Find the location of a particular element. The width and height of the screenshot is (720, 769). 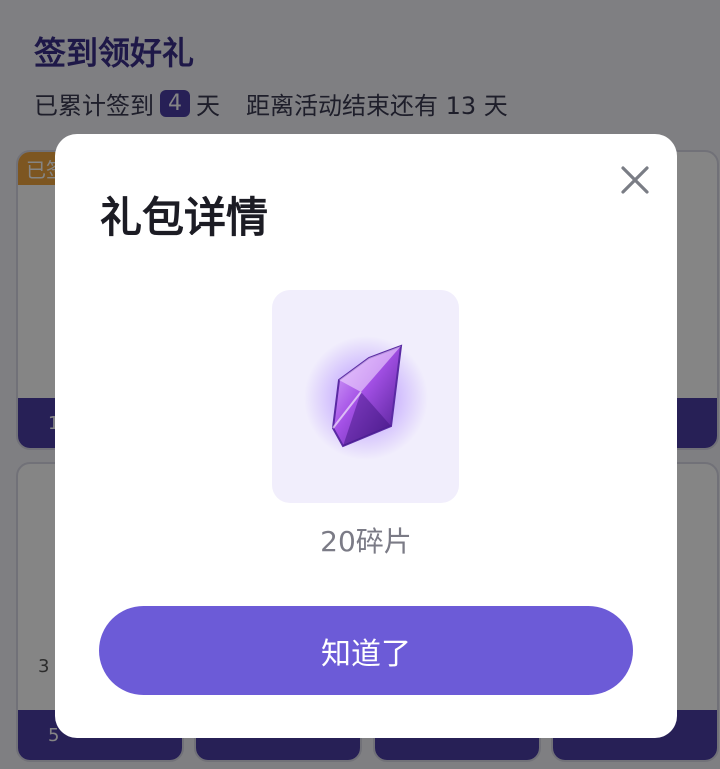

dialog-title: 礼包详情 is located at coordinates (184, 217).